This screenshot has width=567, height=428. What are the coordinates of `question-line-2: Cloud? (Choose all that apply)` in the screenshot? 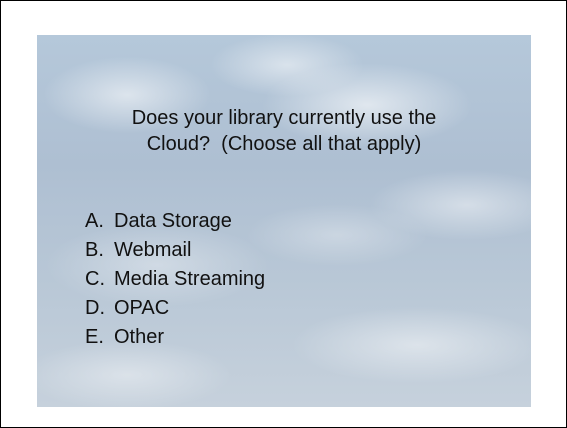 It's located at (284, 144).